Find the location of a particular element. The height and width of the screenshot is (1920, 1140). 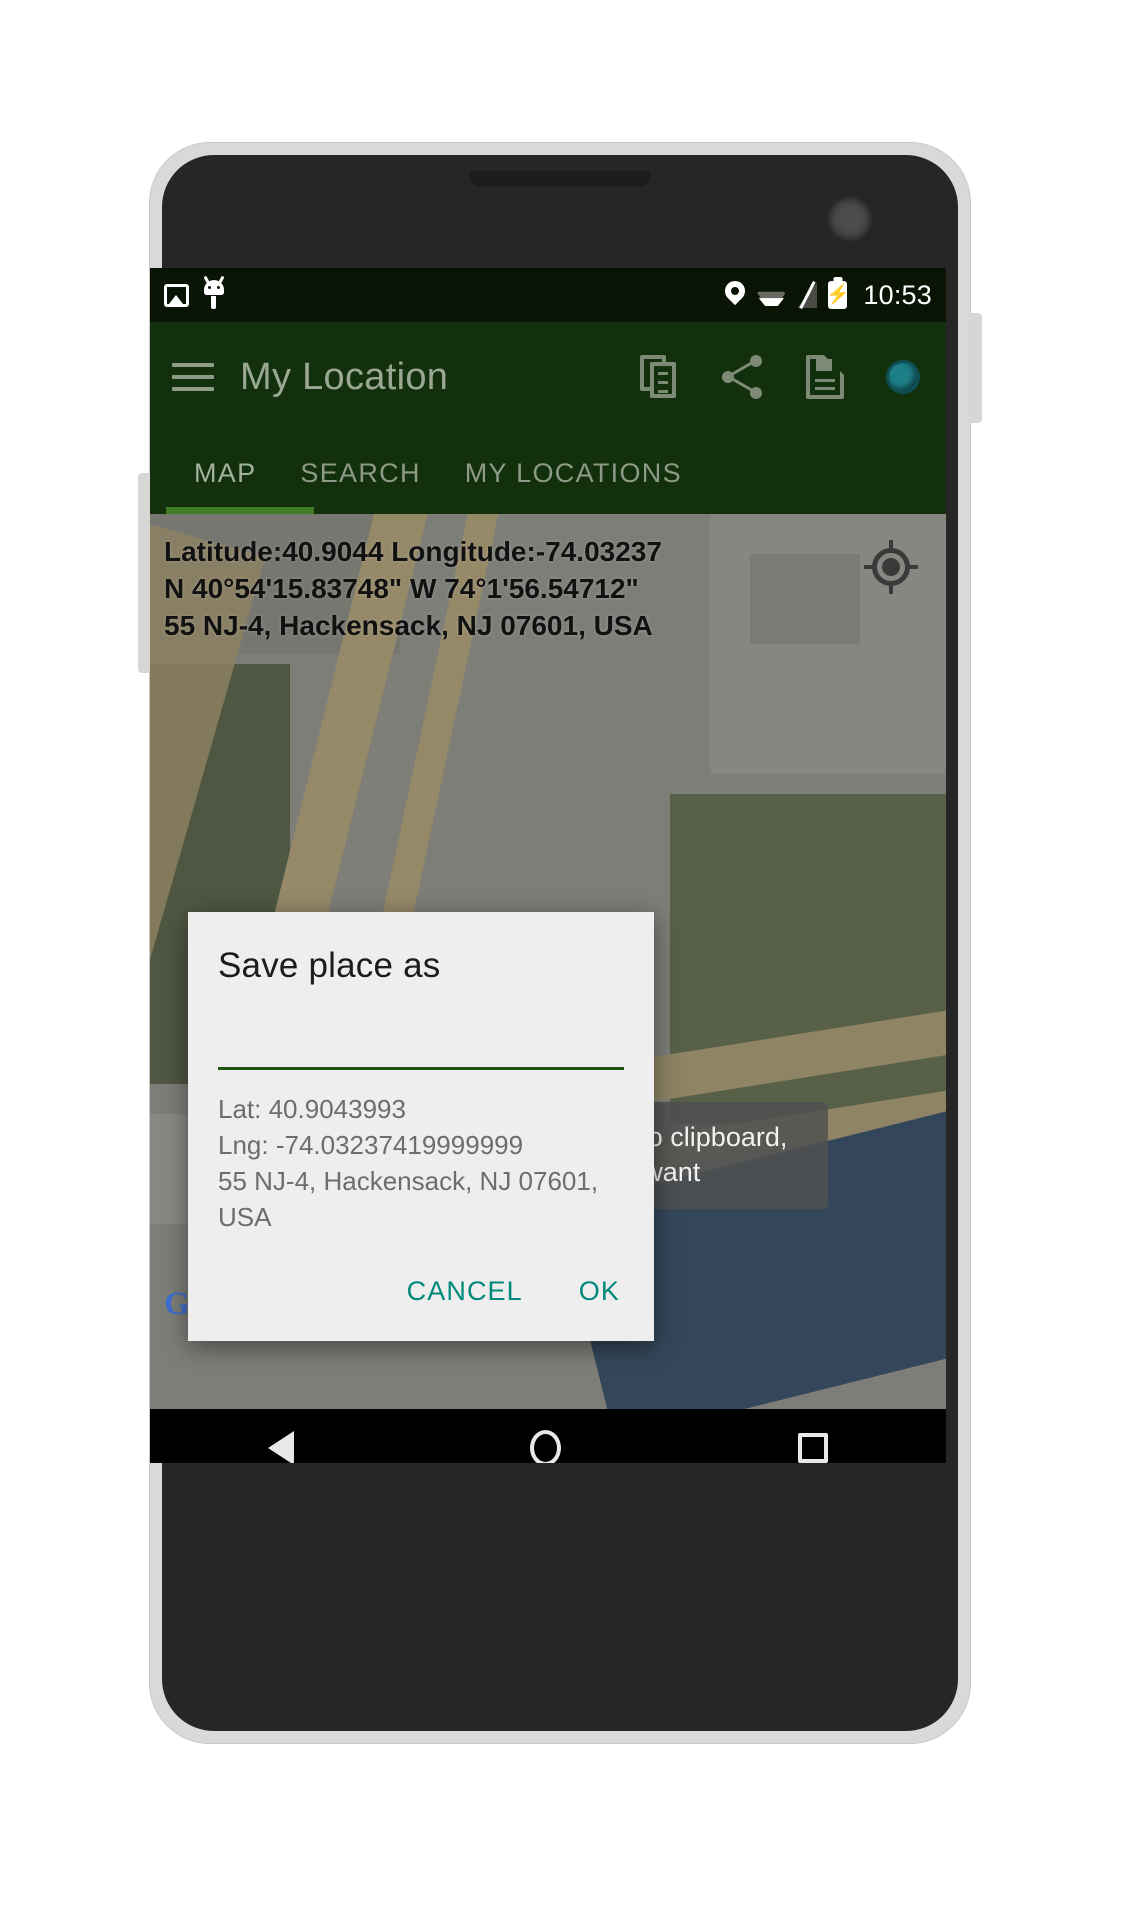

tab-indicator is located at coordinates (240, 510).